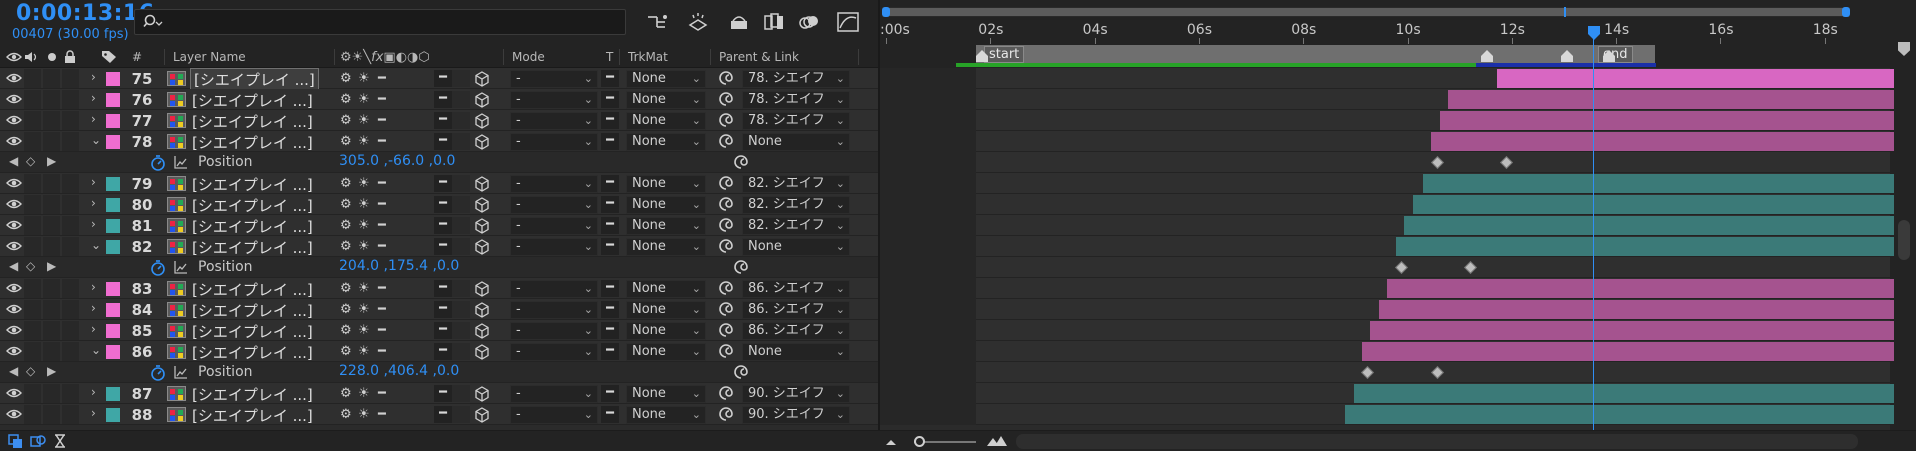 The height and width of the screenshot is (451, 1916). Describe the element at coordinates (1385, 267) in the screenshot. I see `property-track` at that location.